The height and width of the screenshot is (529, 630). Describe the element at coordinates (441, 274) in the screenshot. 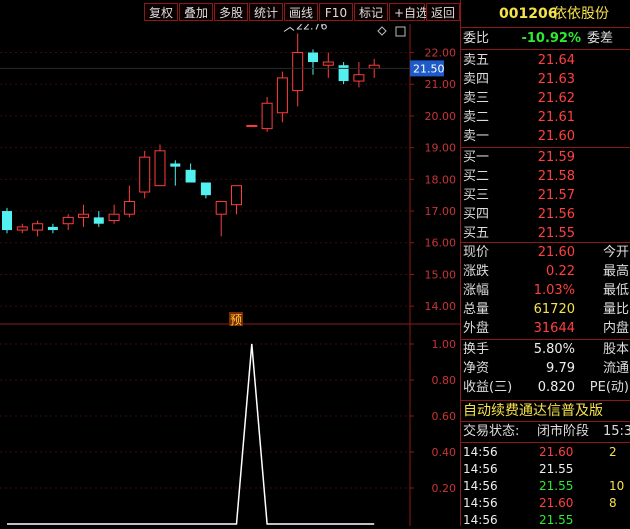

I see `price-tick-label: 15.00` at that location.